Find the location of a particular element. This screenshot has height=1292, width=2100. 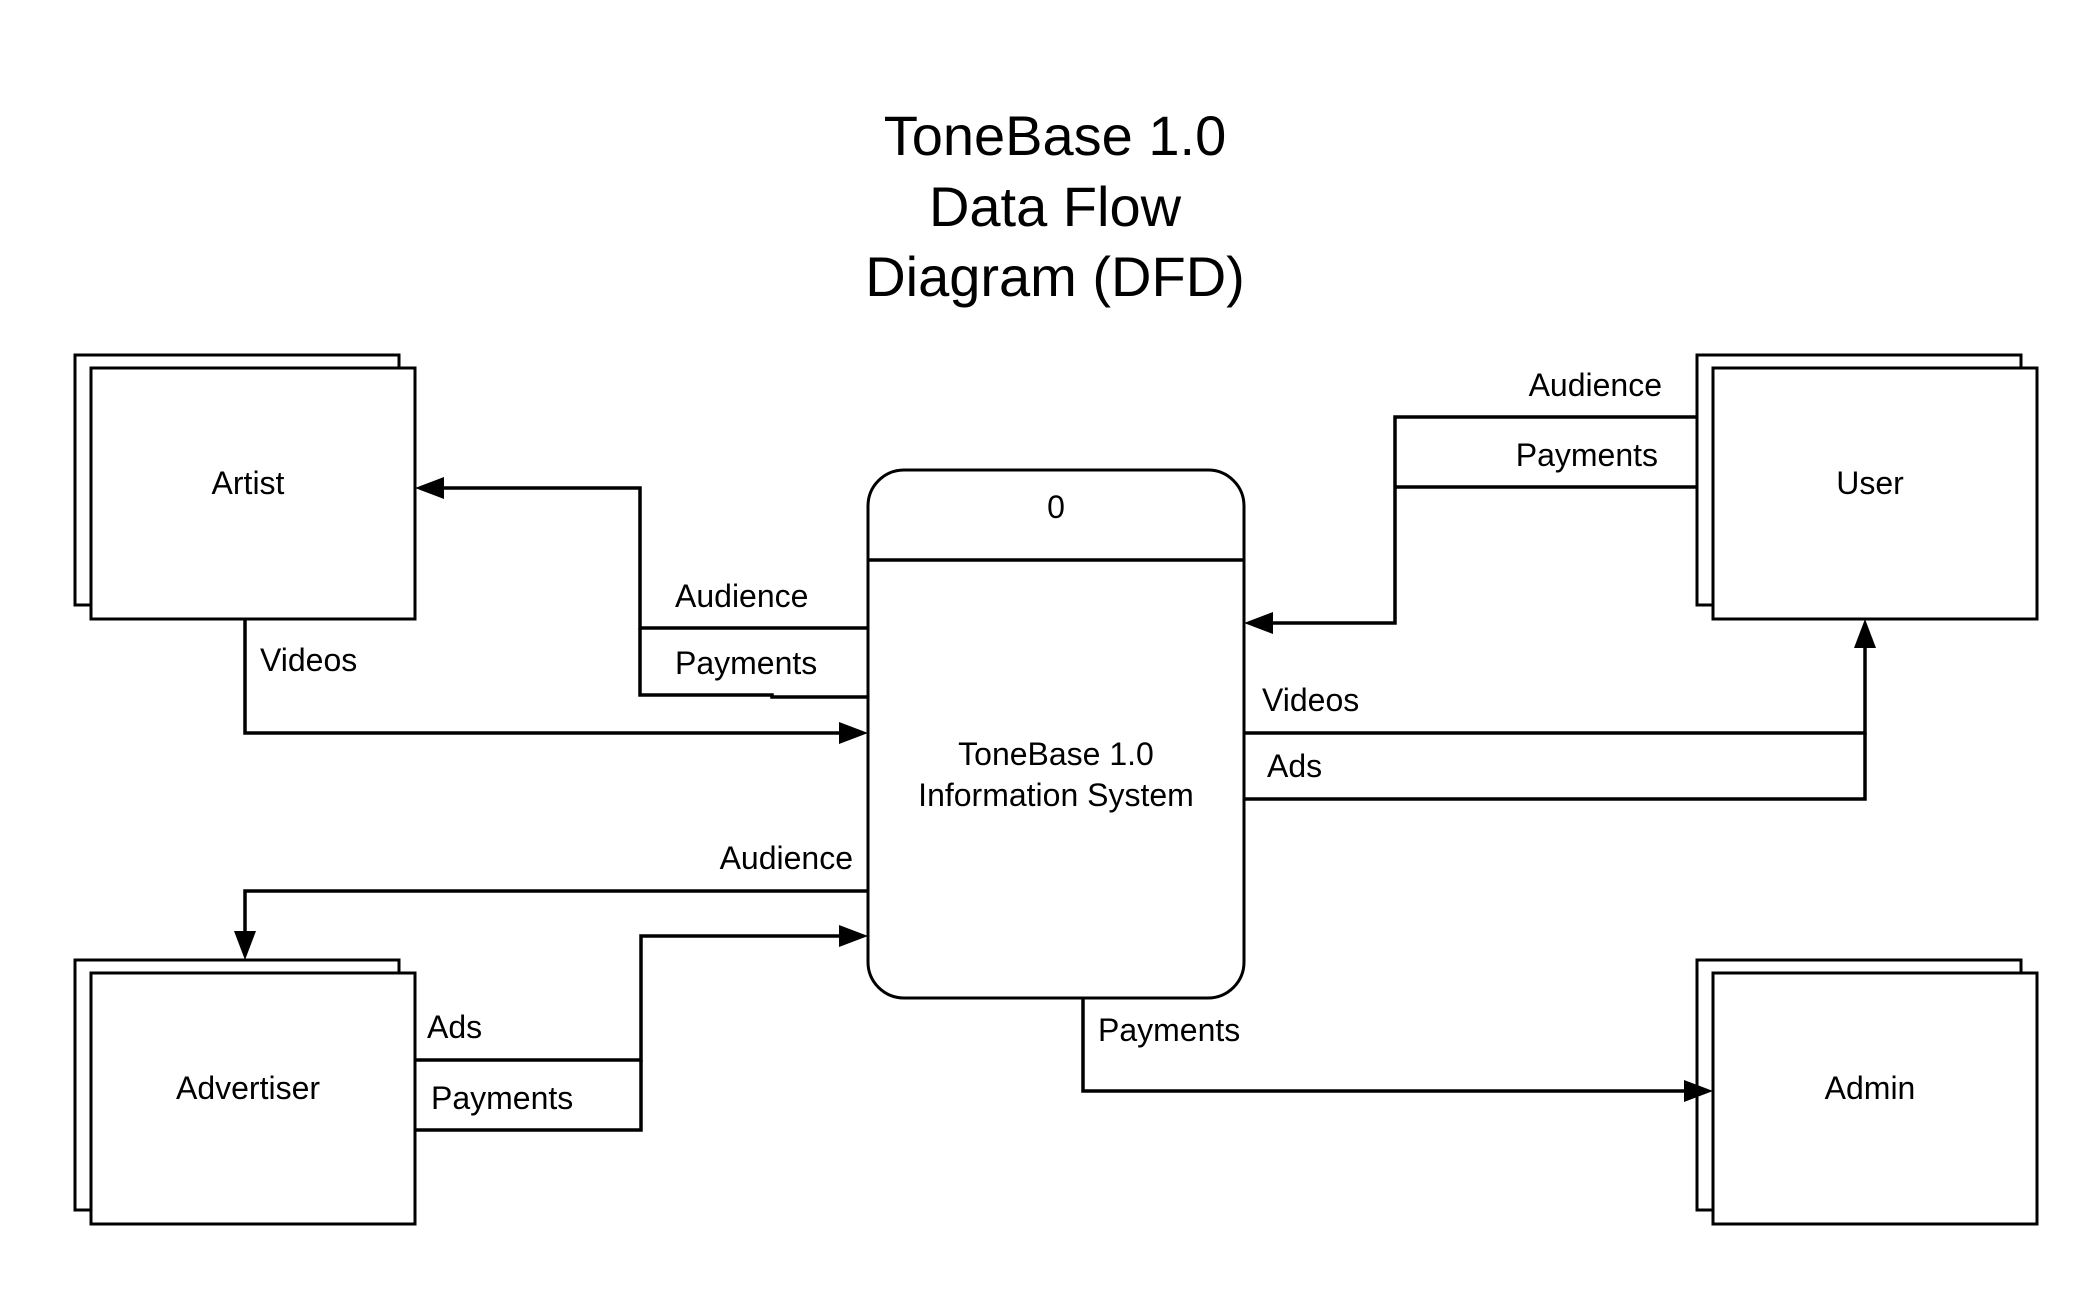

entity-advertiser-label: Advertiser is located at coordinates (248, 1088).